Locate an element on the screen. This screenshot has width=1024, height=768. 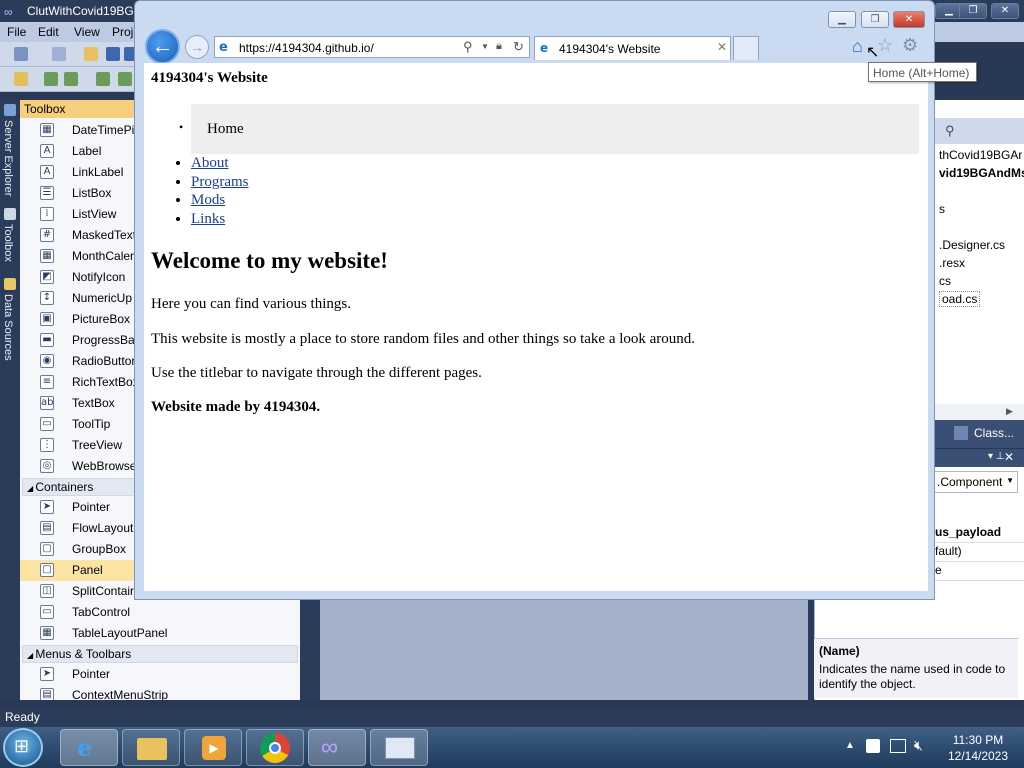
new-project-icon is located at coordinates (21, 54).